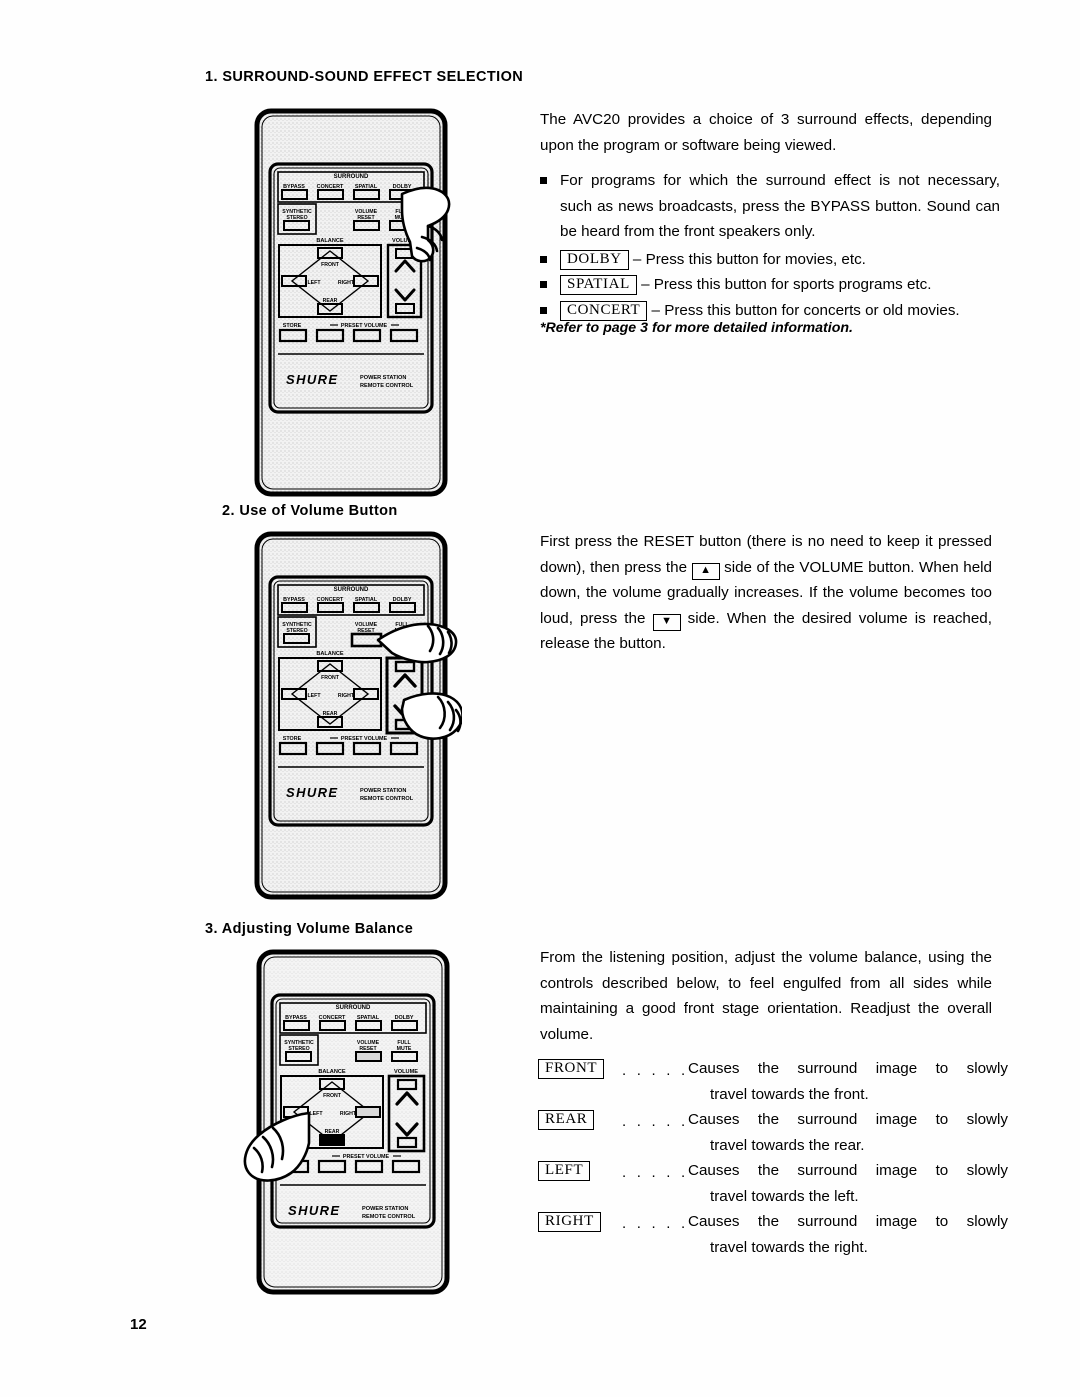 This screenshot has width=1080, height=1397. I want to click on key-concert: CONCERT, so click(604, 310).